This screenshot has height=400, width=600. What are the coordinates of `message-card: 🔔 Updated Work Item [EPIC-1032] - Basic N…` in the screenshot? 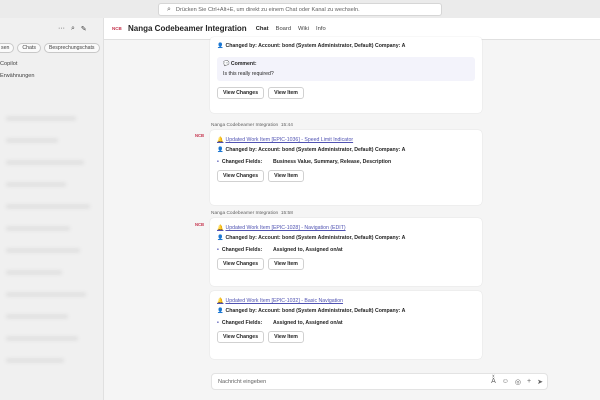 It's located at (346, 325).